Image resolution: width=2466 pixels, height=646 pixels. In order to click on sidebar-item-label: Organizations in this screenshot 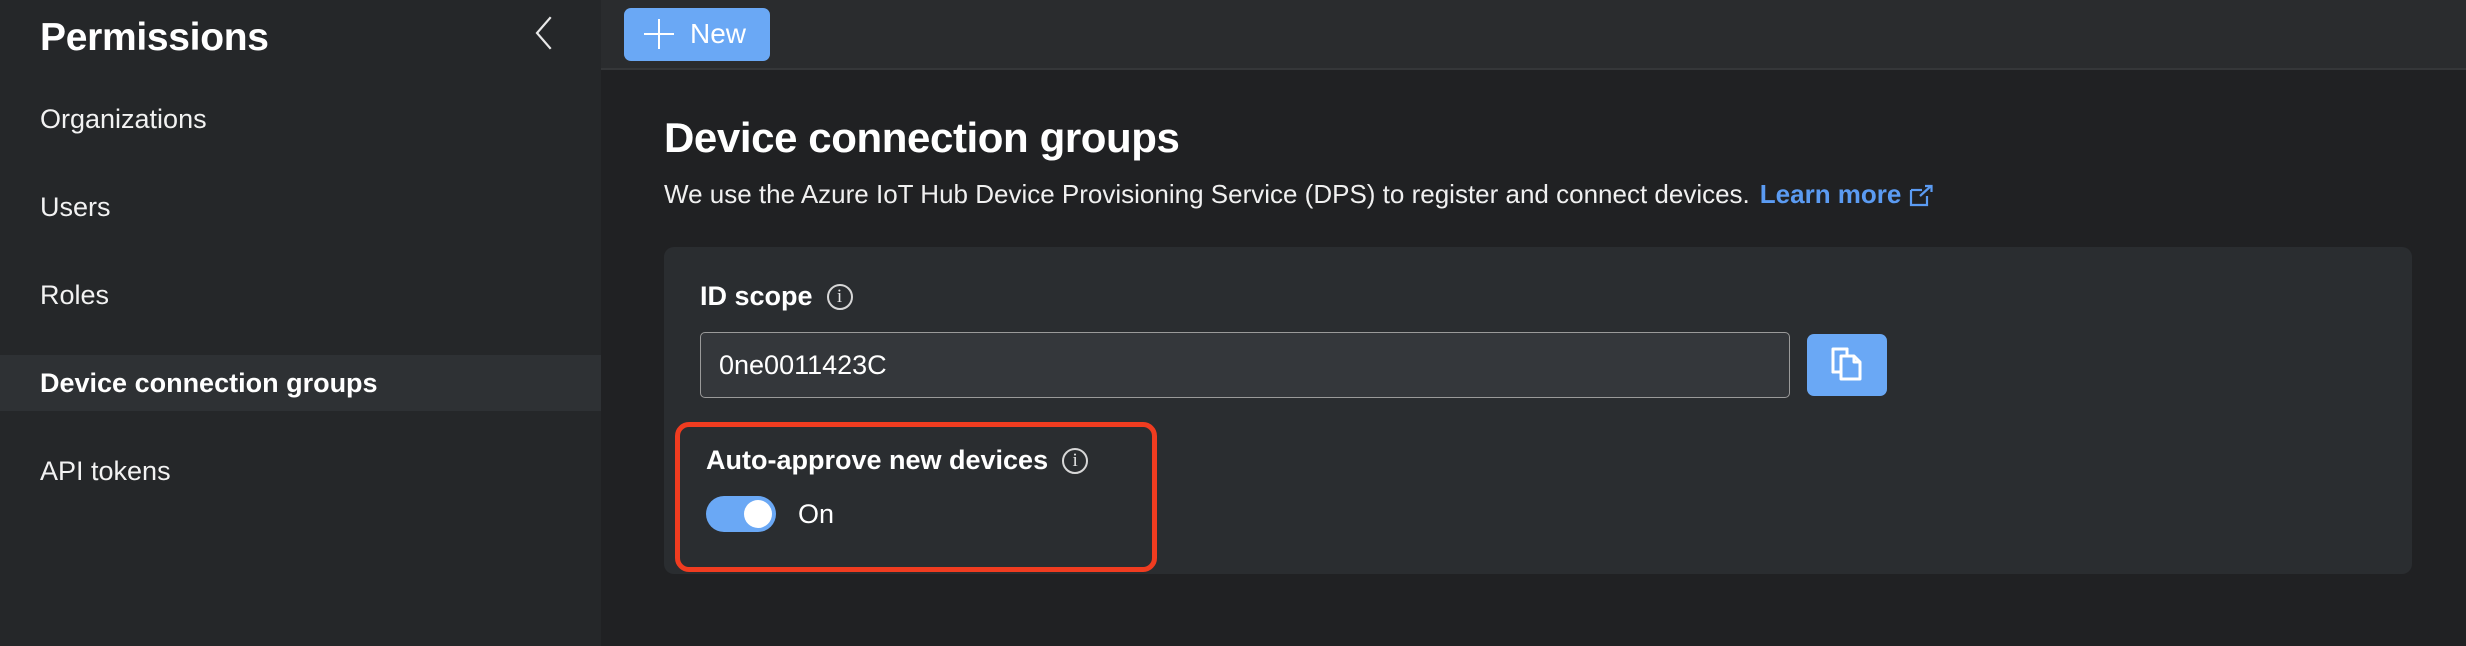, I will do `click(123, 118)`.